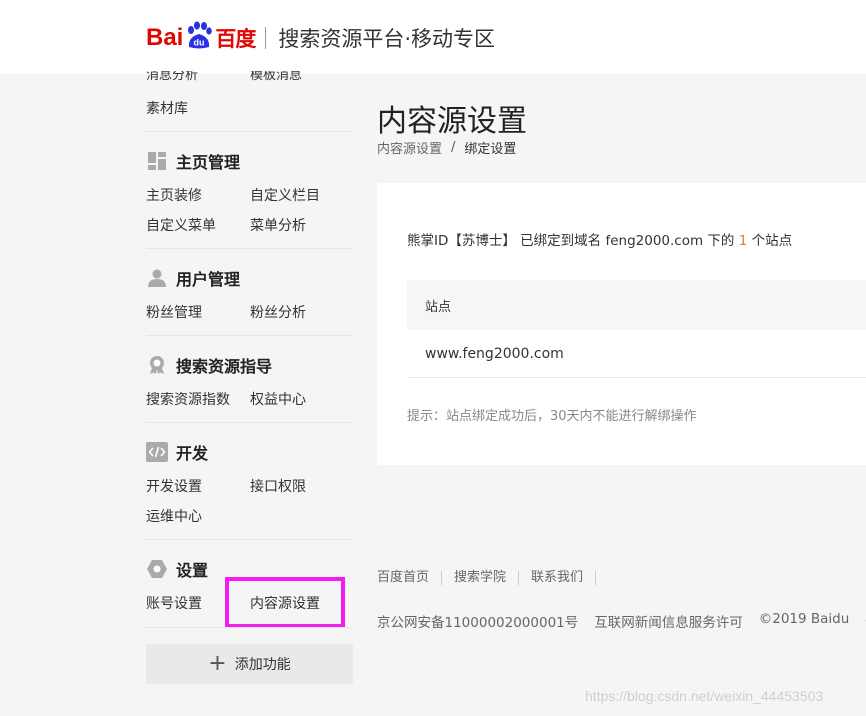  What do you see at coordinates (174, 196) in the screenshot?
I see `sidebar-item-homepage-decoration: 主页装修` at bounding box center [174, 196].